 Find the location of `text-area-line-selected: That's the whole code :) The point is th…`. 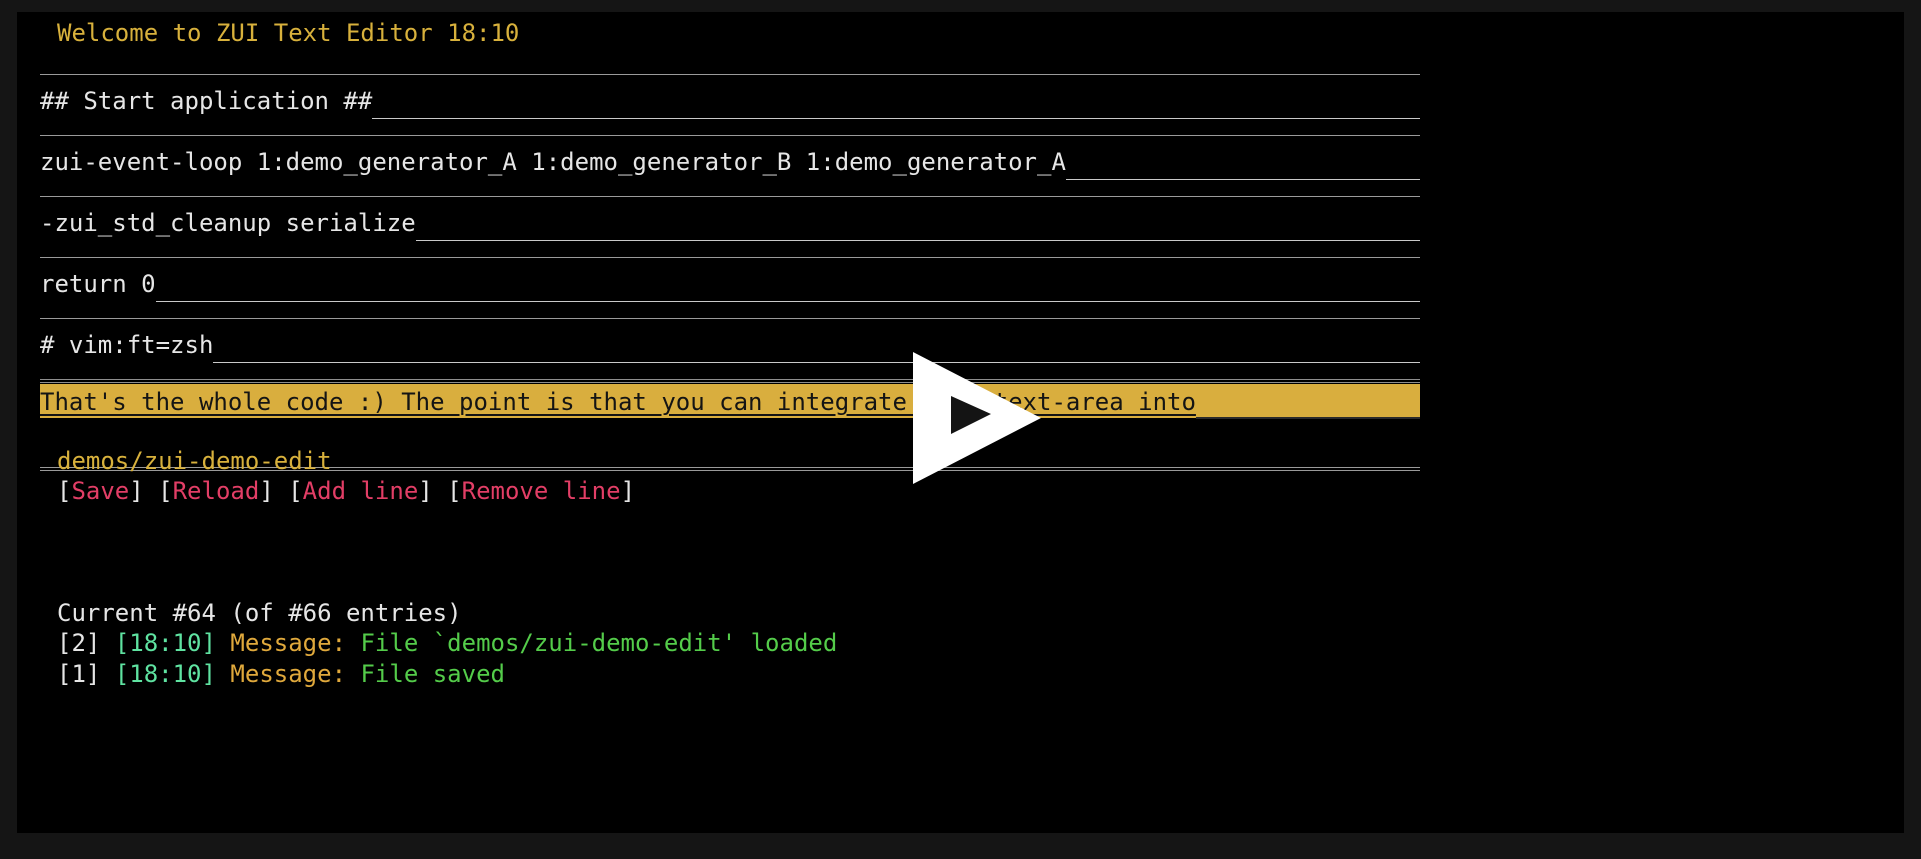

text-area-line-selected: That's the whole code :) The point is th… is located at coordinates (730, 399).